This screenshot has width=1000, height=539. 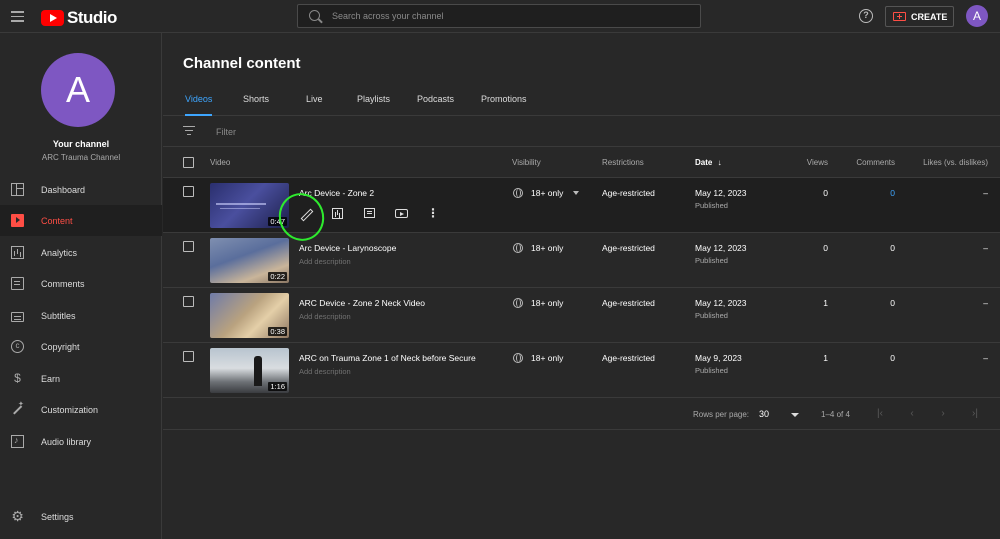 What do you see at coordinates (912, 414) in the screenshot?
I see `previous-page-icon: ‹` at bounding box center [912, 414].